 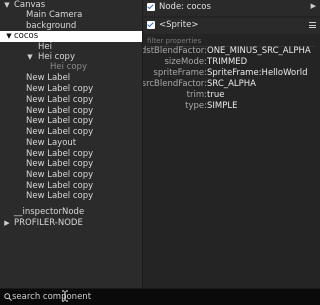 What do you see at coordinates (151, 7) in the screenshot?
I see `node-active-checkbox` at bounding box center [151, 7].